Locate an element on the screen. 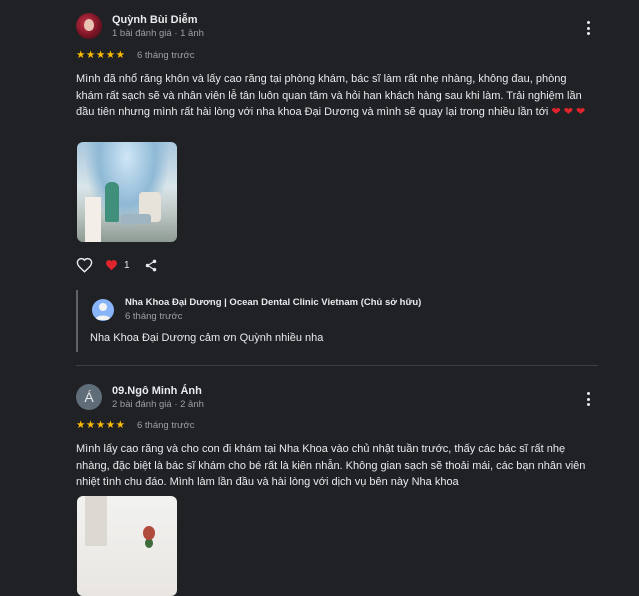 The height and width of the screenshot is (596, 639). owner-reply-time: 6 tháng trước is located at coordinates (154, 316).